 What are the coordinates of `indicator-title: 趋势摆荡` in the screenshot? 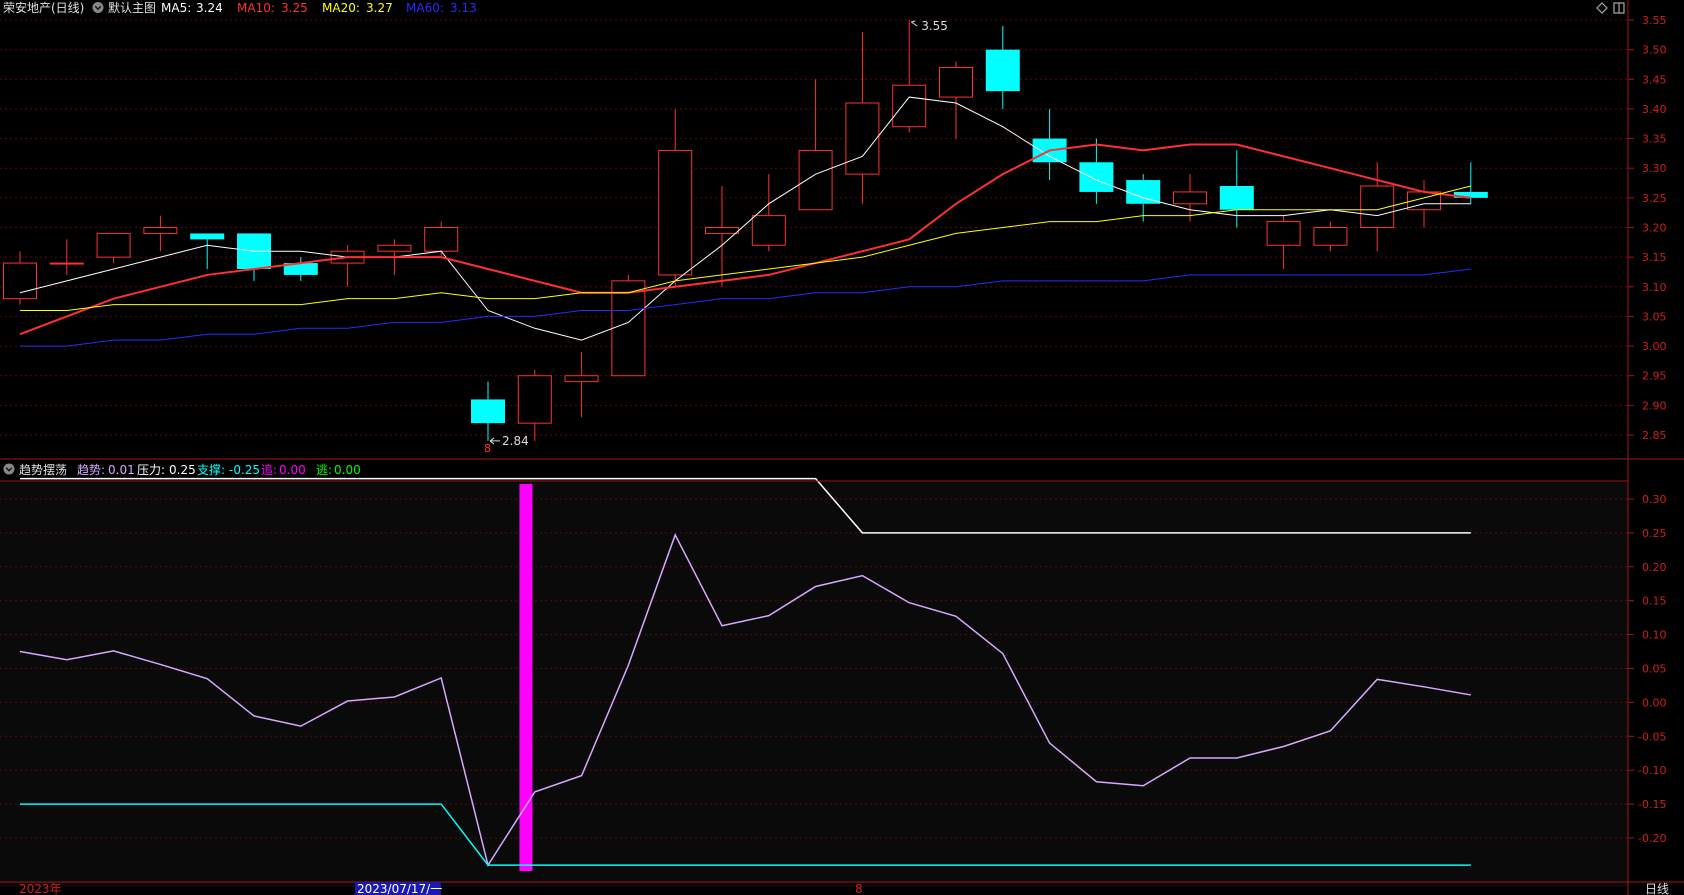 It's located at (43, 470).